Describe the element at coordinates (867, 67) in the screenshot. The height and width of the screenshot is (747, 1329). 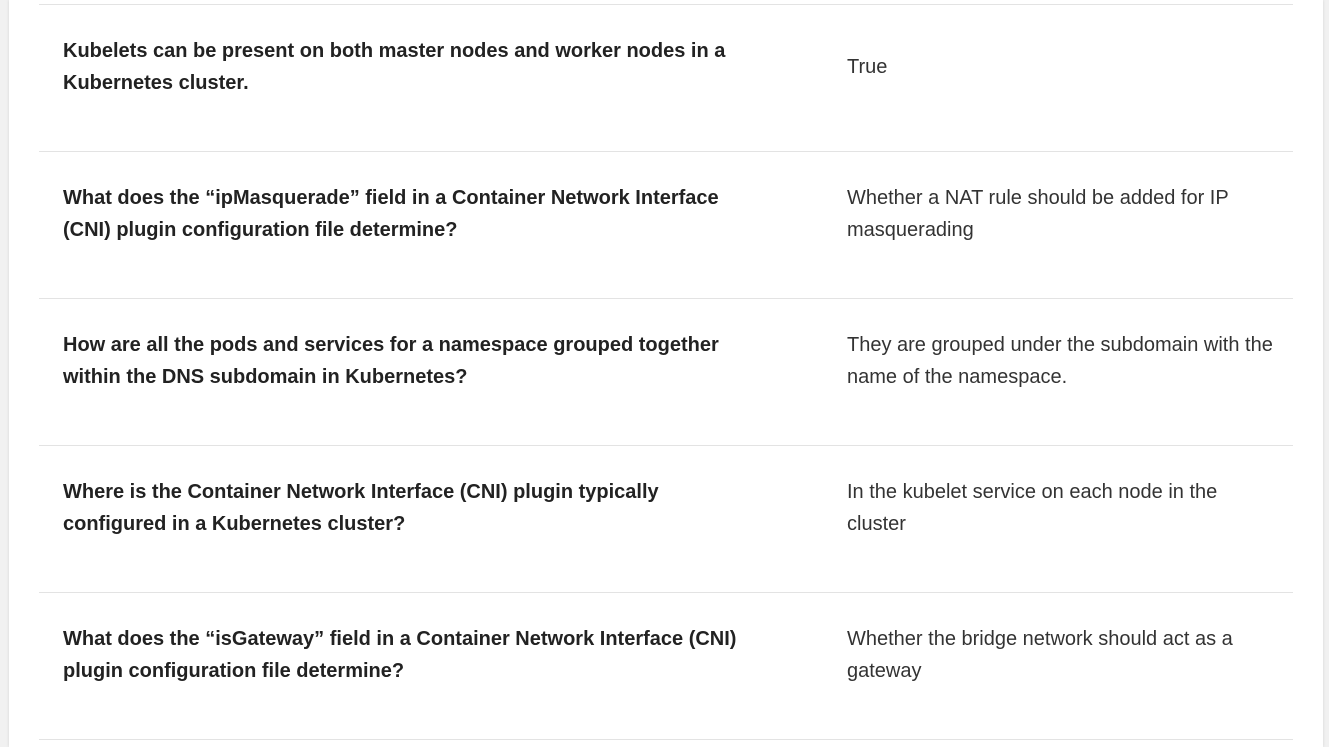
I see `answer-text: True` at that location.